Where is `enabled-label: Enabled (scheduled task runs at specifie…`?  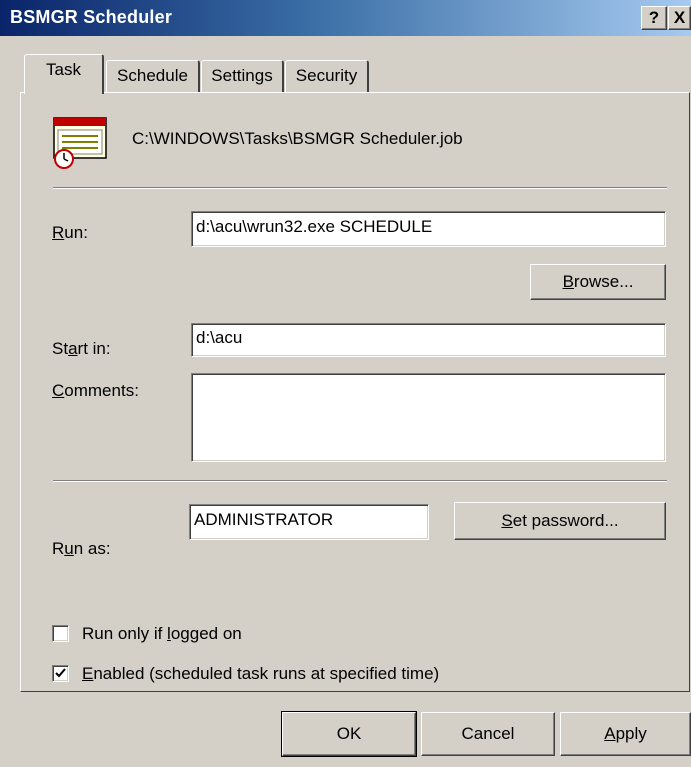 enabled-label: Enabled (scheduled task runs at specifie… is located at coordinates (261, 673).